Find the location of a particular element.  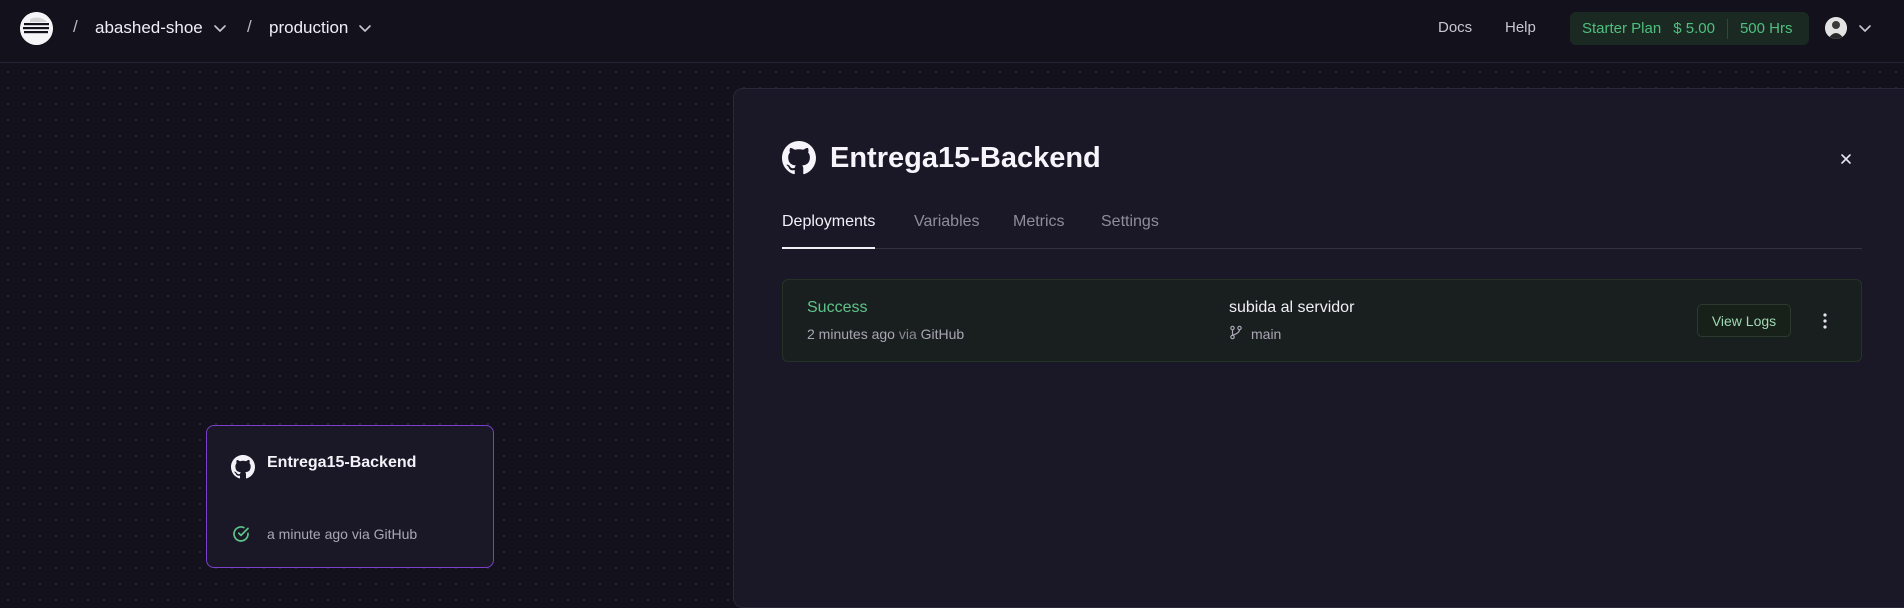

deployment-source: GitHub is located at coordinates (942, 334).